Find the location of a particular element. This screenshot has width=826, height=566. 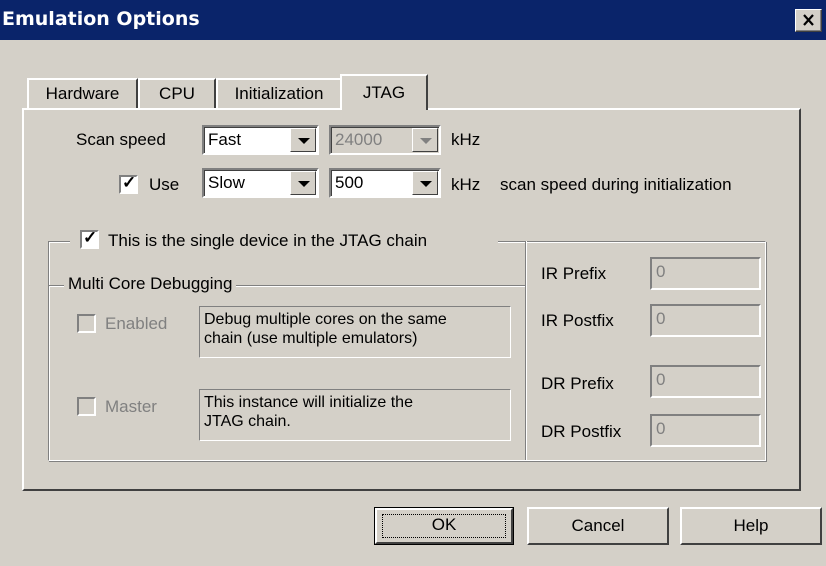

use-init-speed-checkbox: ✓ is located at coordinates (128, 183).